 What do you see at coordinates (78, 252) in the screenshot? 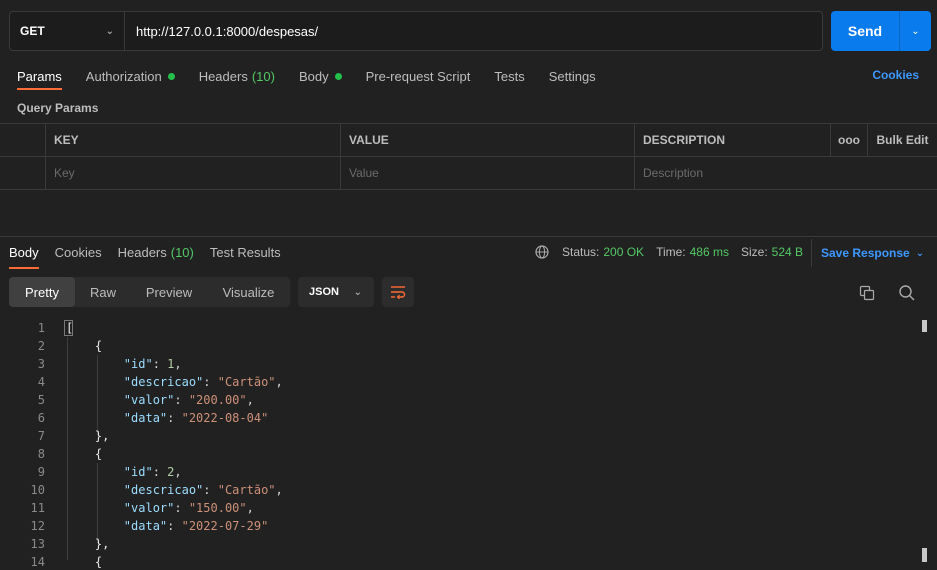
I see `tab-response-cookies: Cookies` at bounding box center [78, 252].